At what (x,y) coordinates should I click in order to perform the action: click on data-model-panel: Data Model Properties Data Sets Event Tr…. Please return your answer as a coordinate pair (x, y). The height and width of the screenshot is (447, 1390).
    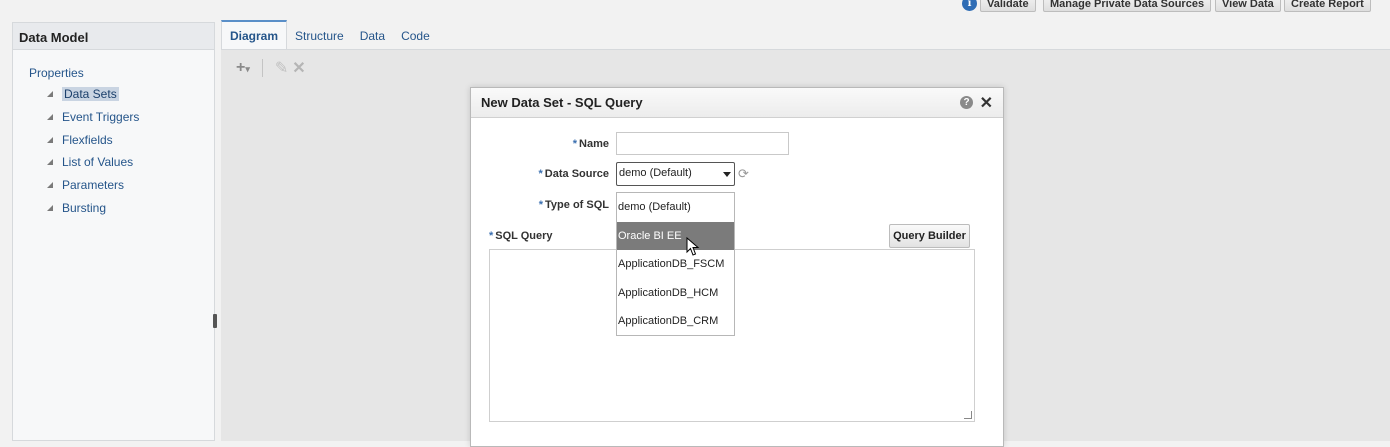
    Looking at the image, I should click on (113, 231).